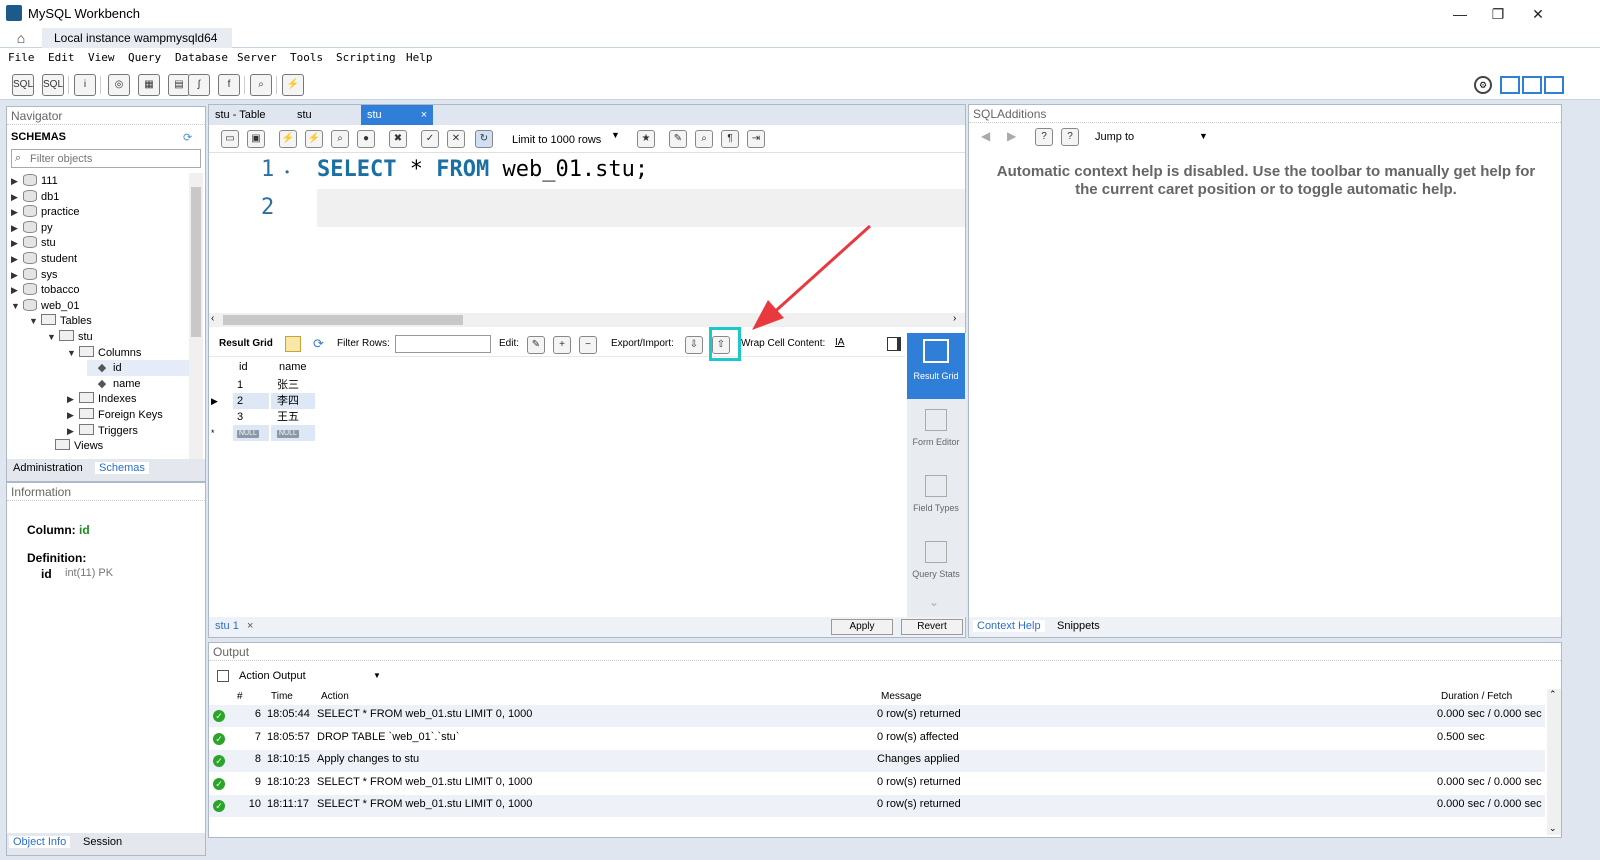 This screenshot has width=1600, height=860. I want to click on tree-item: ▶ db1, so click(100, 197).